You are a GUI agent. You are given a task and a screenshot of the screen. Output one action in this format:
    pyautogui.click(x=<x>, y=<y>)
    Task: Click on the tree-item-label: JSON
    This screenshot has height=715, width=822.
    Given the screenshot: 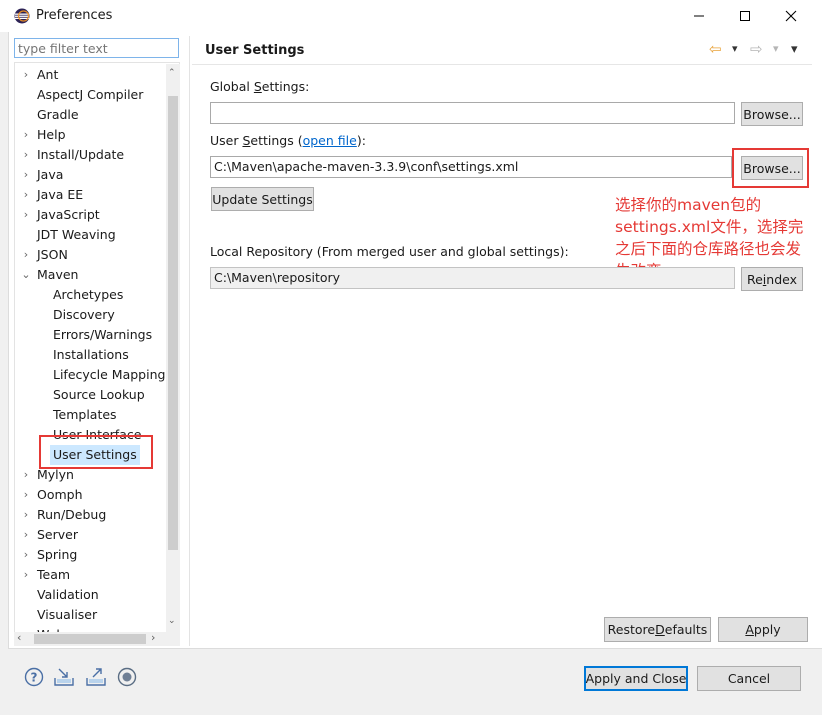 What is the action you would take?
    pyautogui.click(x=52, y=254)
    